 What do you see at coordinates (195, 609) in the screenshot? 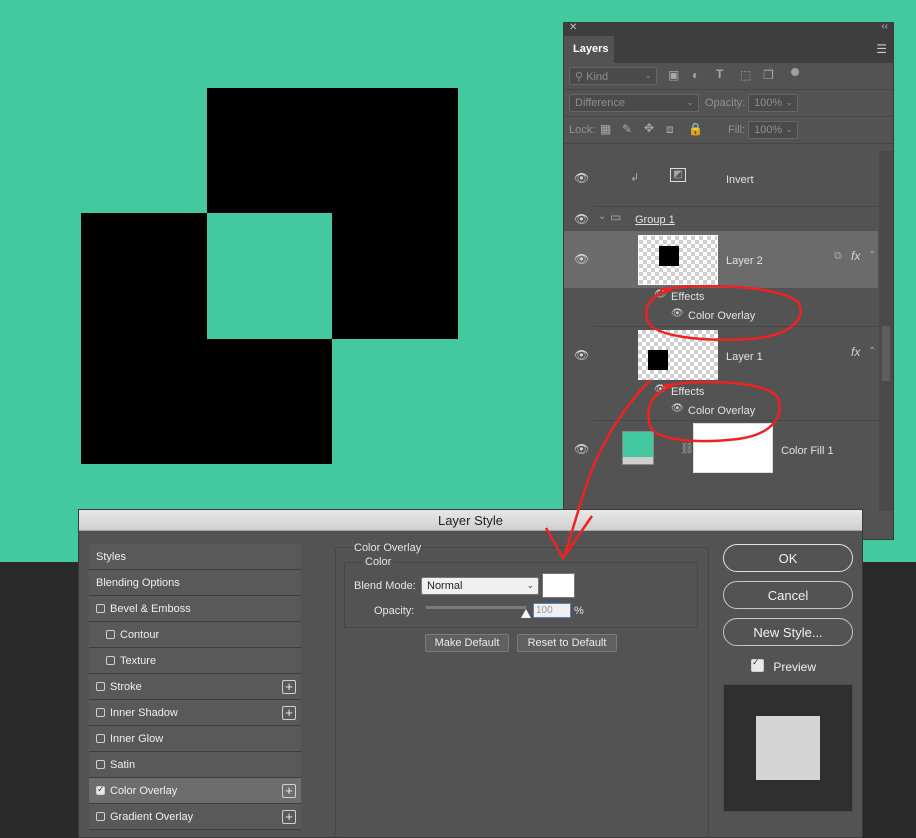
I see `style-item: Bevel & Emboss` at bounding box center [195, 609].